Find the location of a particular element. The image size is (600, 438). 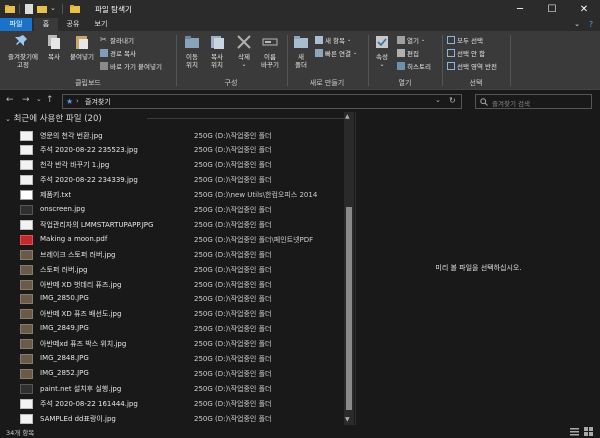

up-icon: ↑ is located at coordinates (50, 100).